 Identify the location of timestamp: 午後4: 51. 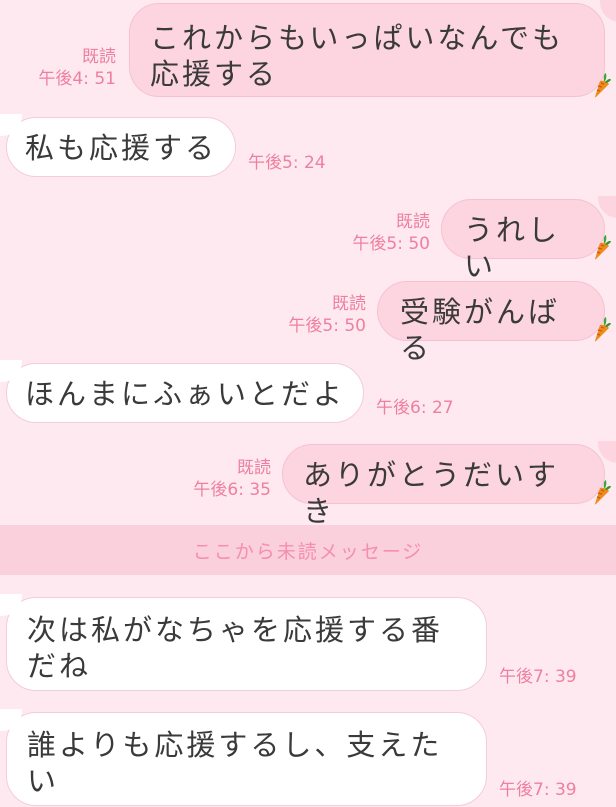
(77, 79).